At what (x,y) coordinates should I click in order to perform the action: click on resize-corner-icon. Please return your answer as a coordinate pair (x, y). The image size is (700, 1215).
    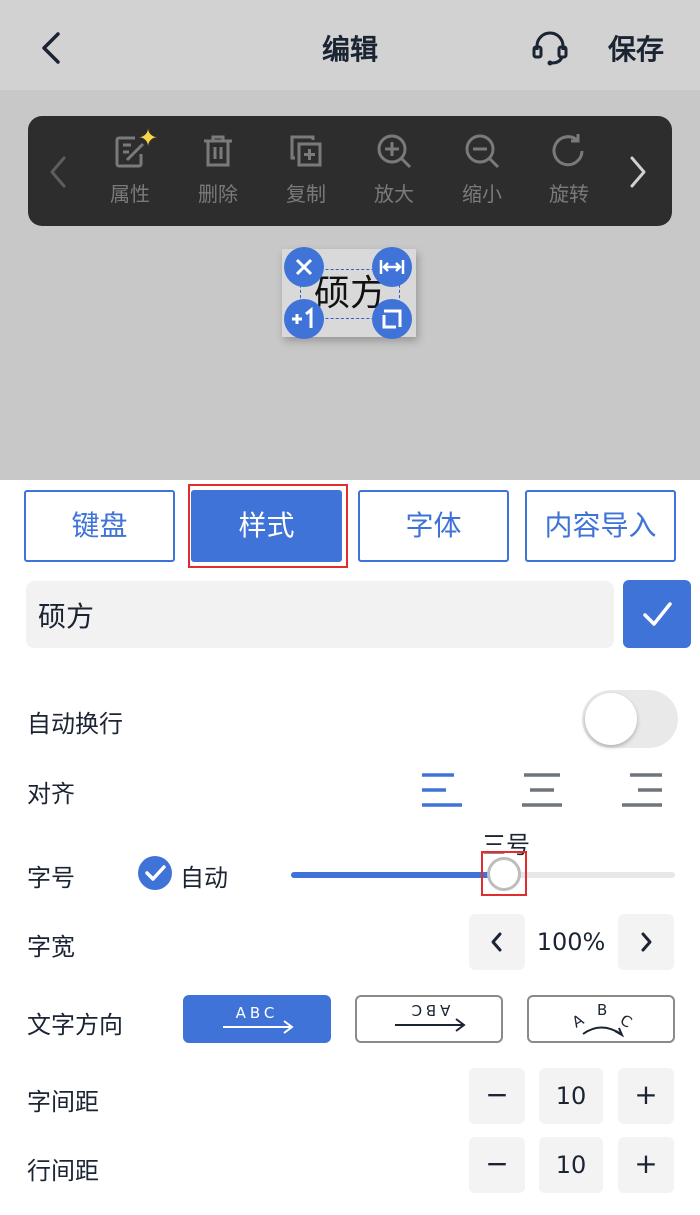
    Looking at the image, I should click on (392, 319).